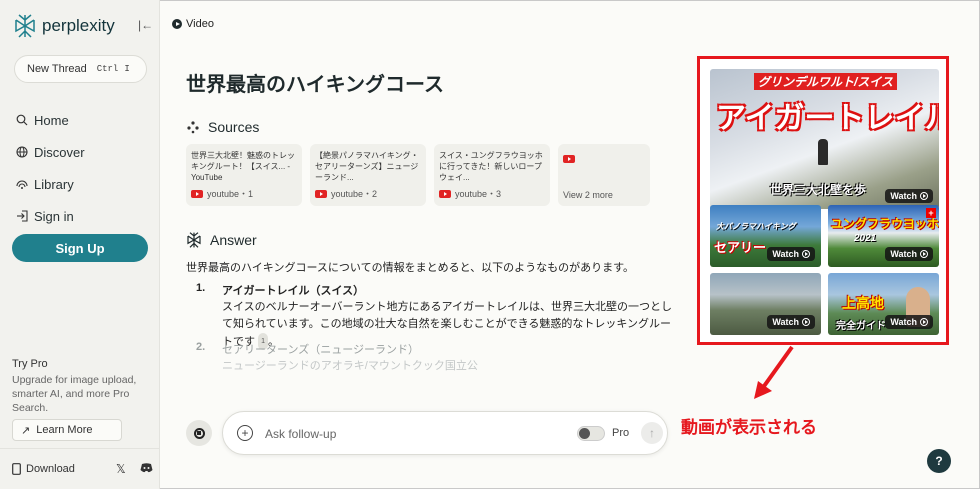 This screenshot has height=489, width=980. I want to click on video-title: ユングフラウヨッホ, so click(885, 224).